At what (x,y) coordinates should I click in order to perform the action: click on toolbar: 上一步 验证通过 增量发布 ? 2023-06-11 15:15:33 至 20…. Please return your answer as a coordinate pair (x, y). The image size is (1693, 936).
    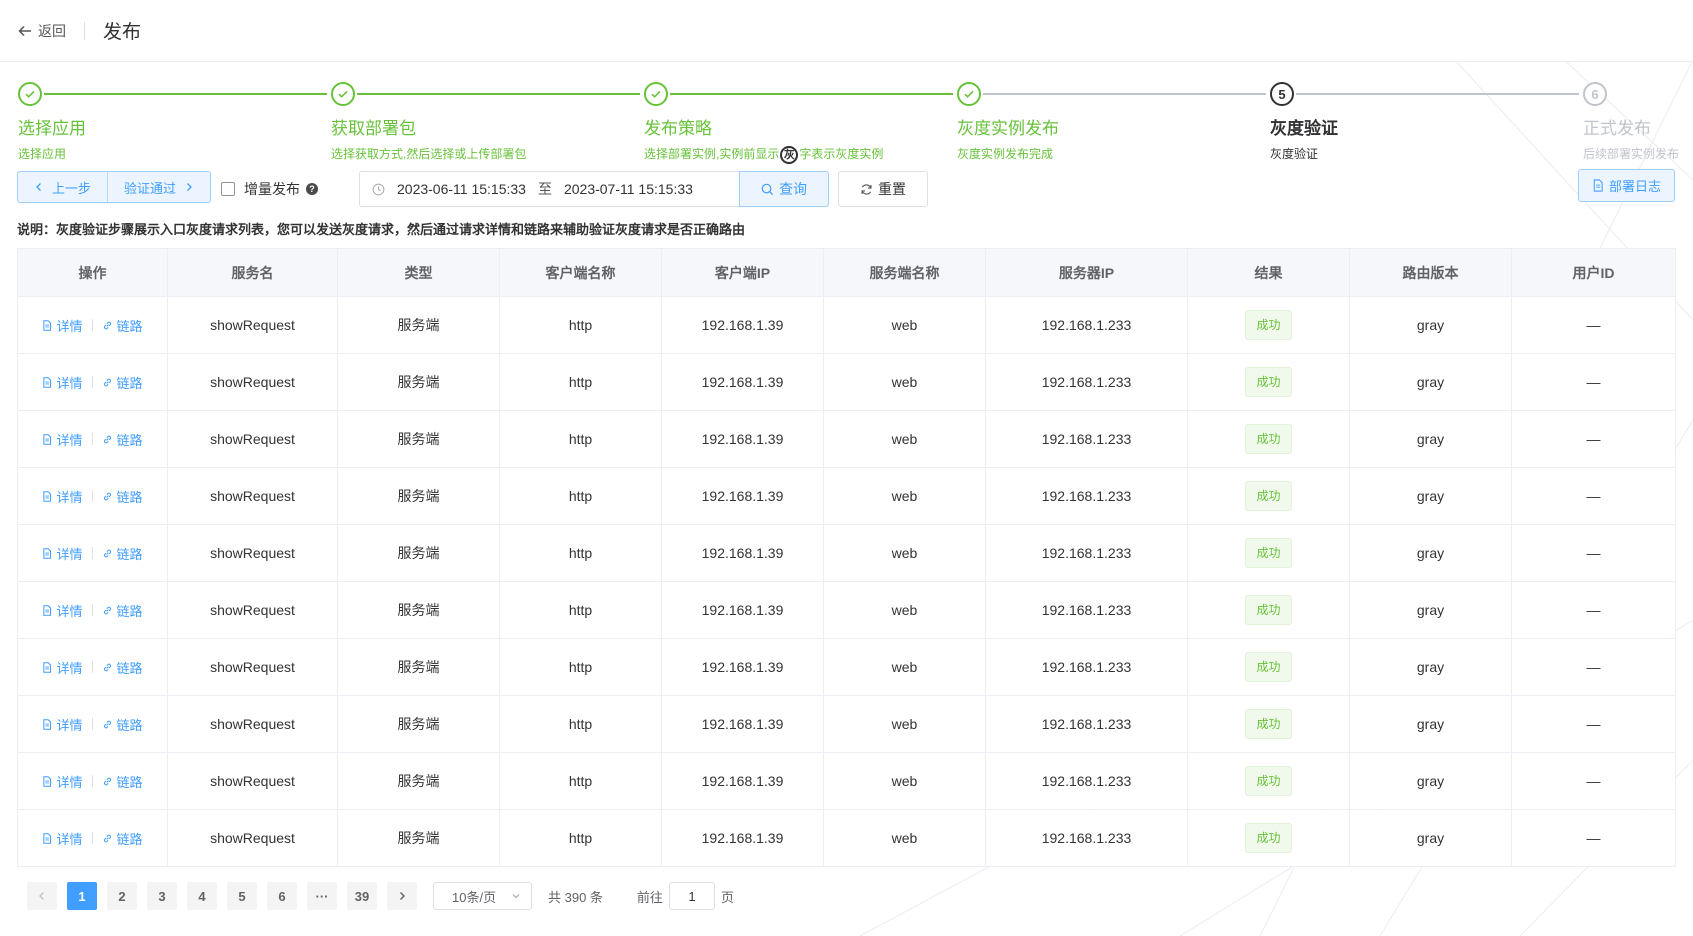
    Looking at the image, I should click on (846, 188).